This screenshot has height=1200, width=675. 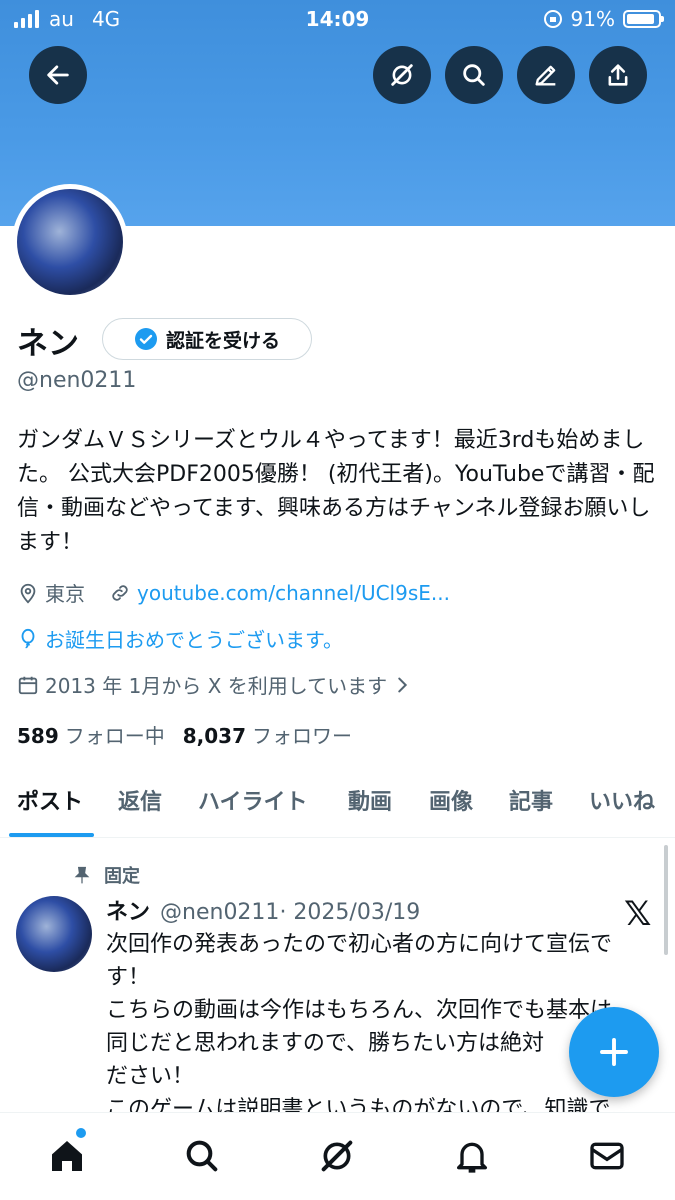 I want to click on tab-videos: 動画, so click(x=370, y=800).